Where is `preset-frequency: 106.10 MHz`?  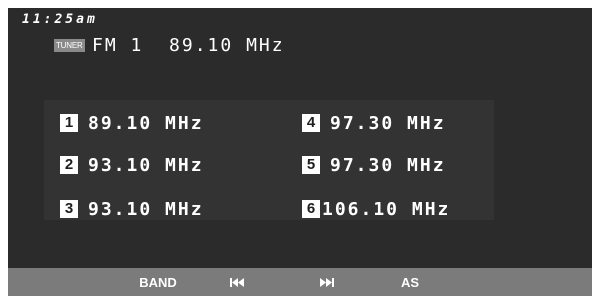
preset-frequency: 106.10 MHz is located at coordinates (386, 209).